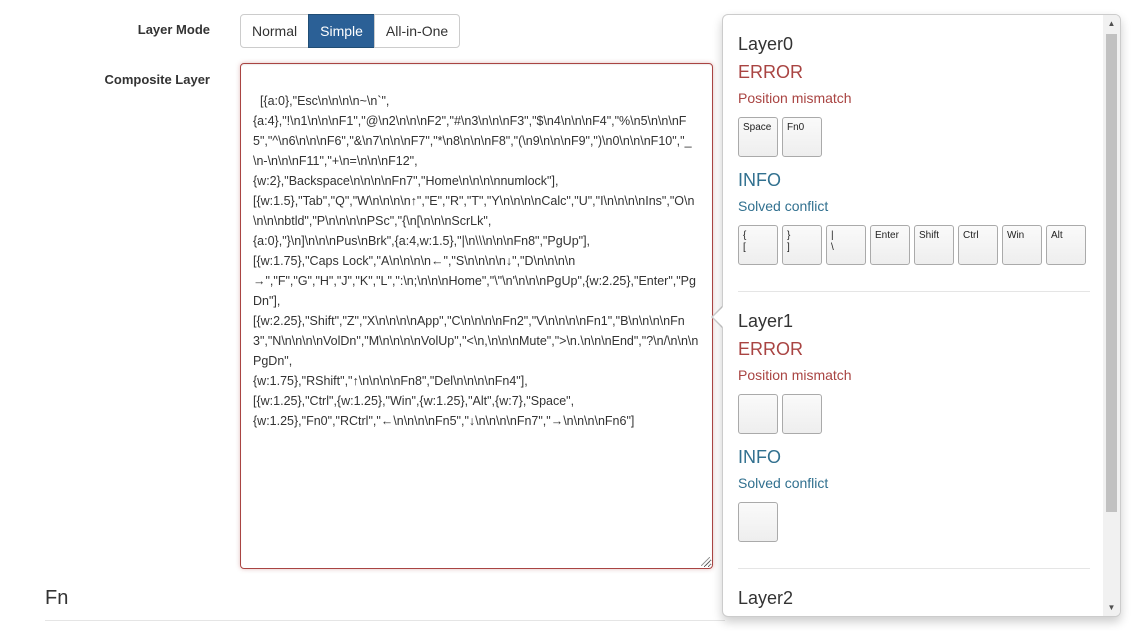 The width and height of the screenshot is (1145, 631). What do you see at coordinates (766, 598) in the screenshot?
I see `layer-title: Layer2` at bounding box center [766, 598].